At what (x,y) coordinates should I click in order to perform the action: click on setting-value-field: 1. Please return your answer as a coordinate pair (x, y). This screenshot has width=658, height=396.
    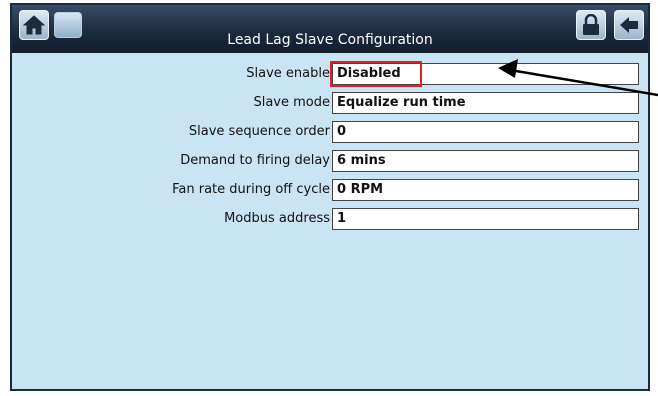
    Looking at the image, I should click on (485, 219).